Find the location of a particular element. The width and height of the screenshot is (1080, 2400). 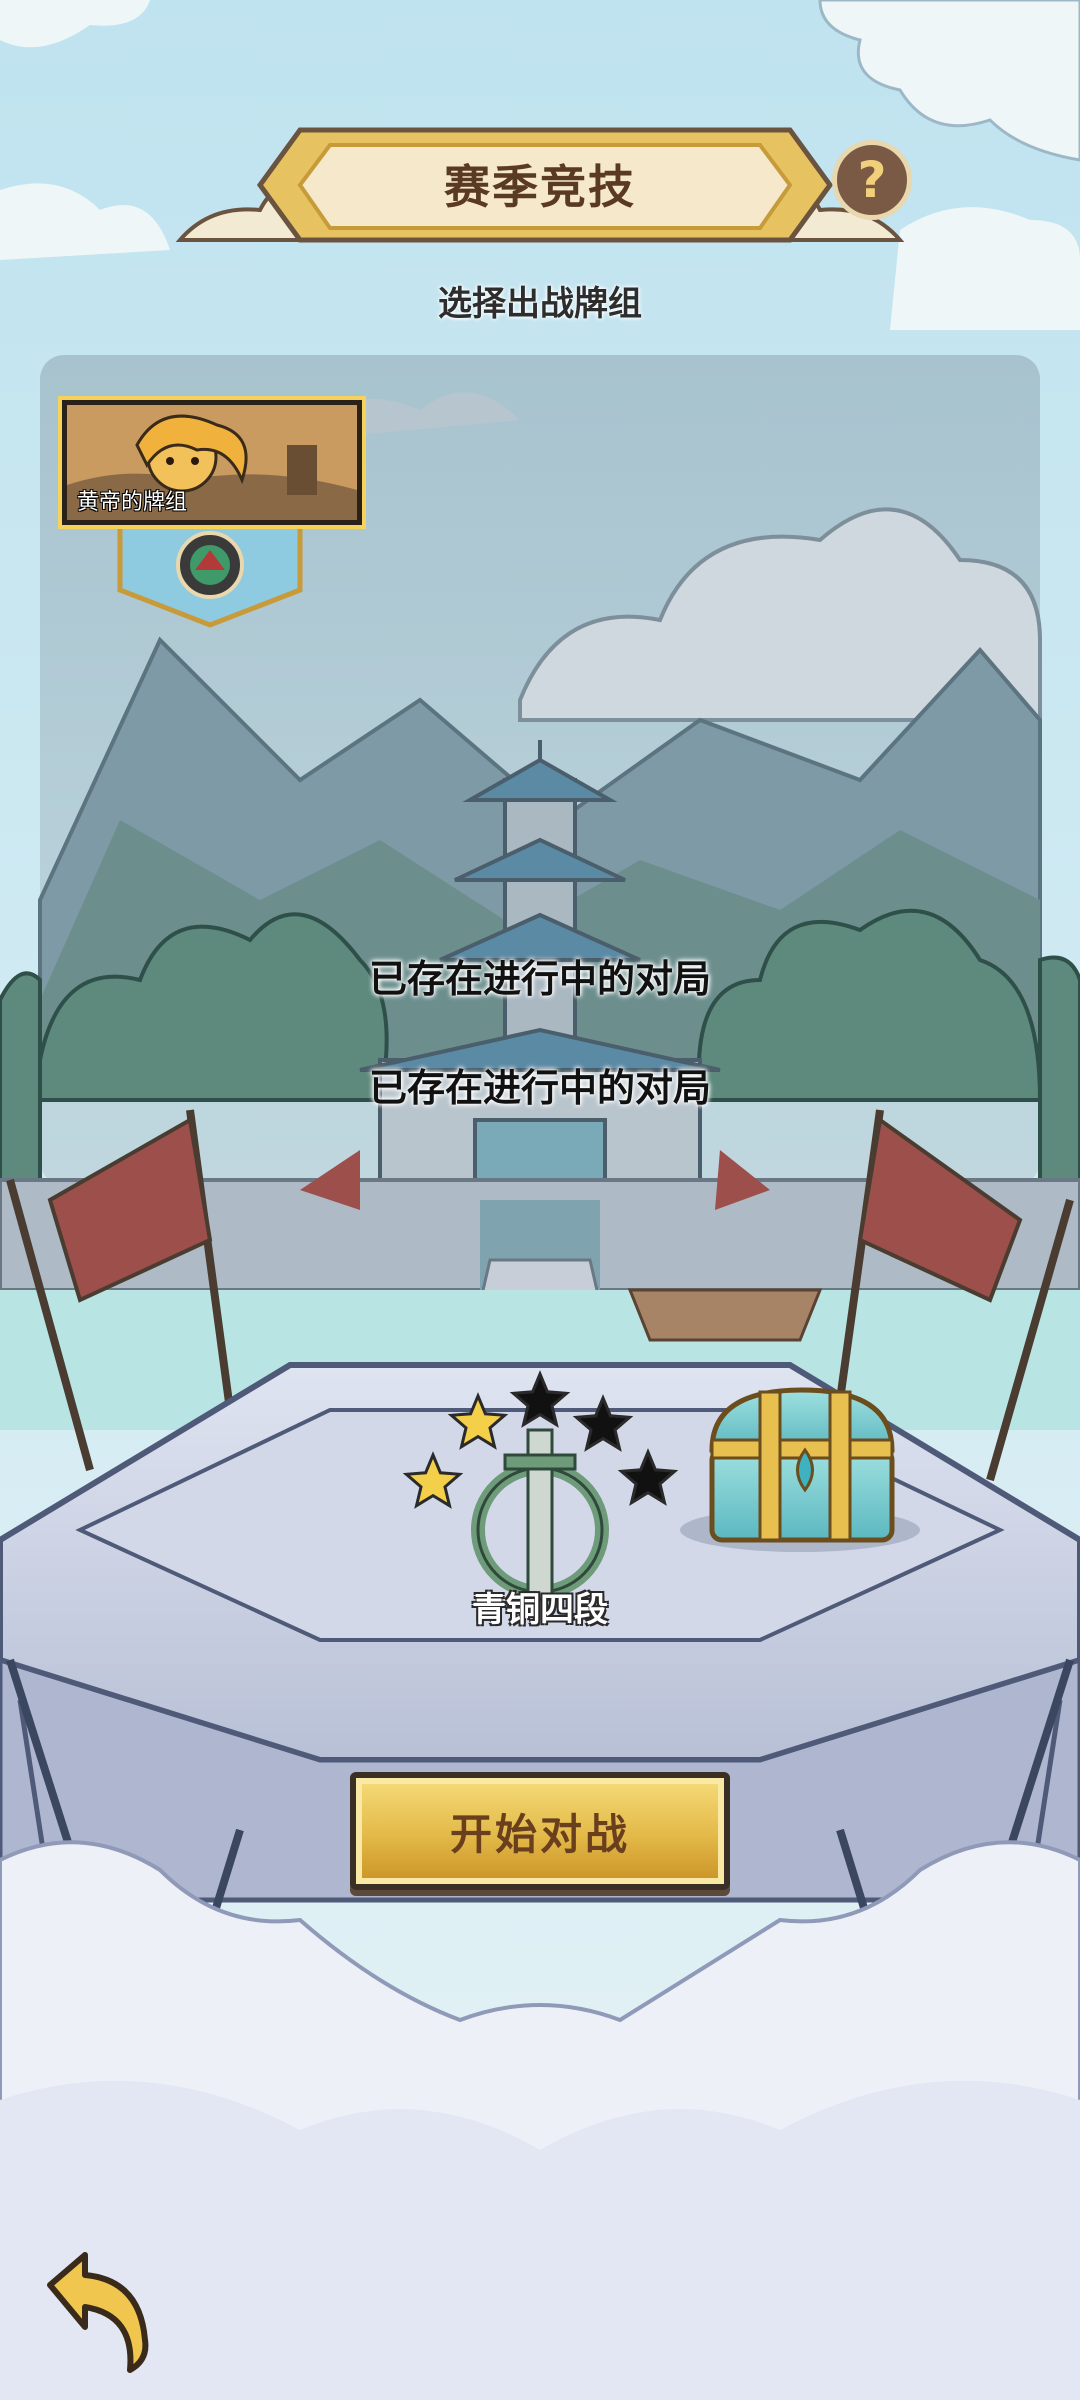

help-button: ? is located at coordinates (872, 180).